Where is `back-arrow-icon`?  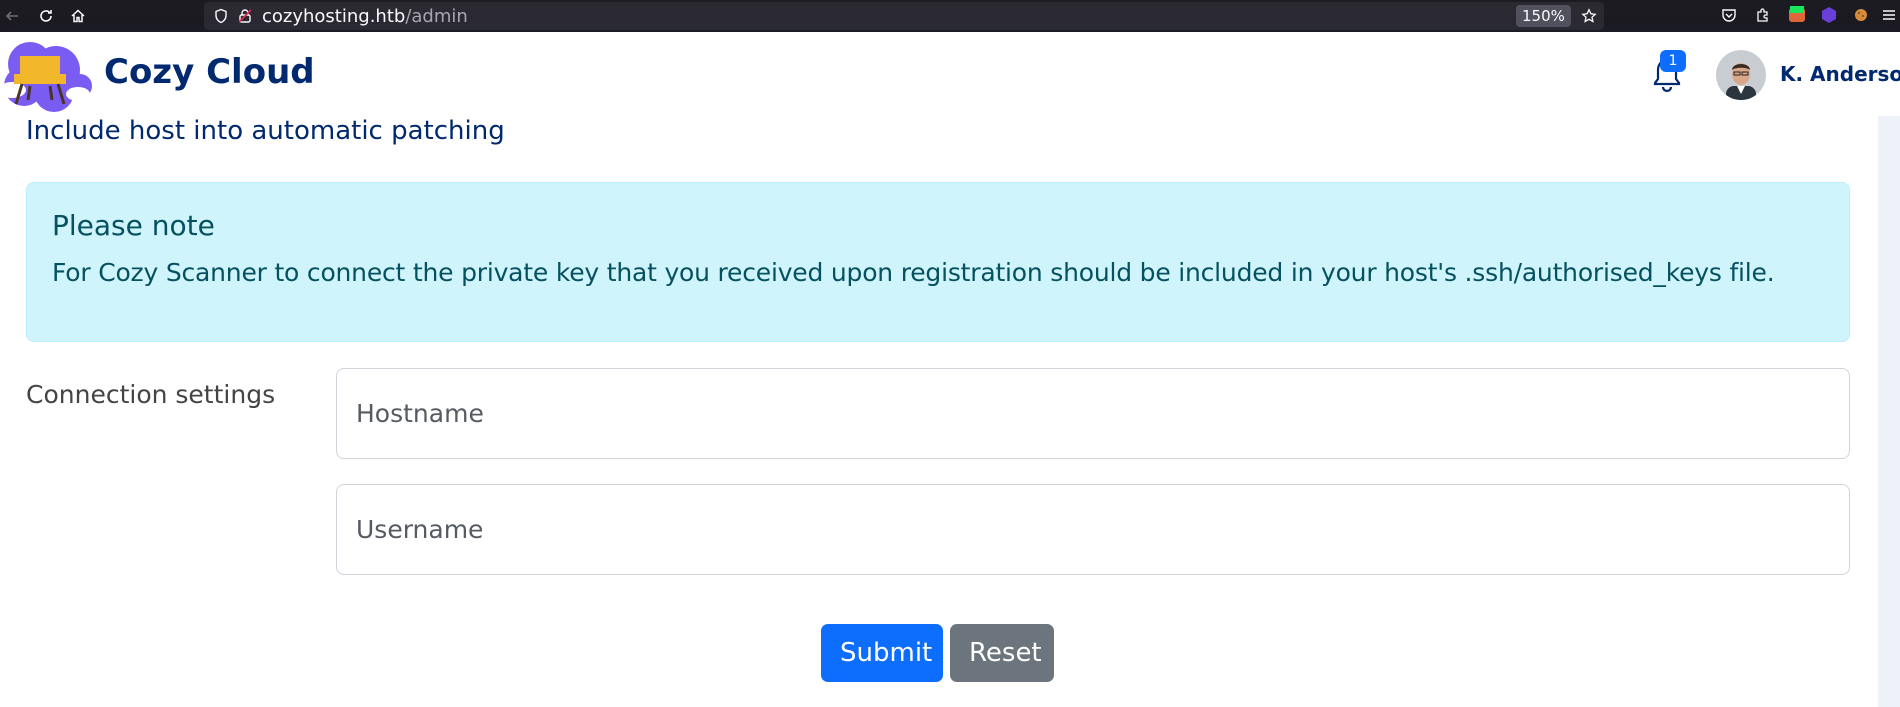
back-arrow-icon is located at coordinates (12, 16).